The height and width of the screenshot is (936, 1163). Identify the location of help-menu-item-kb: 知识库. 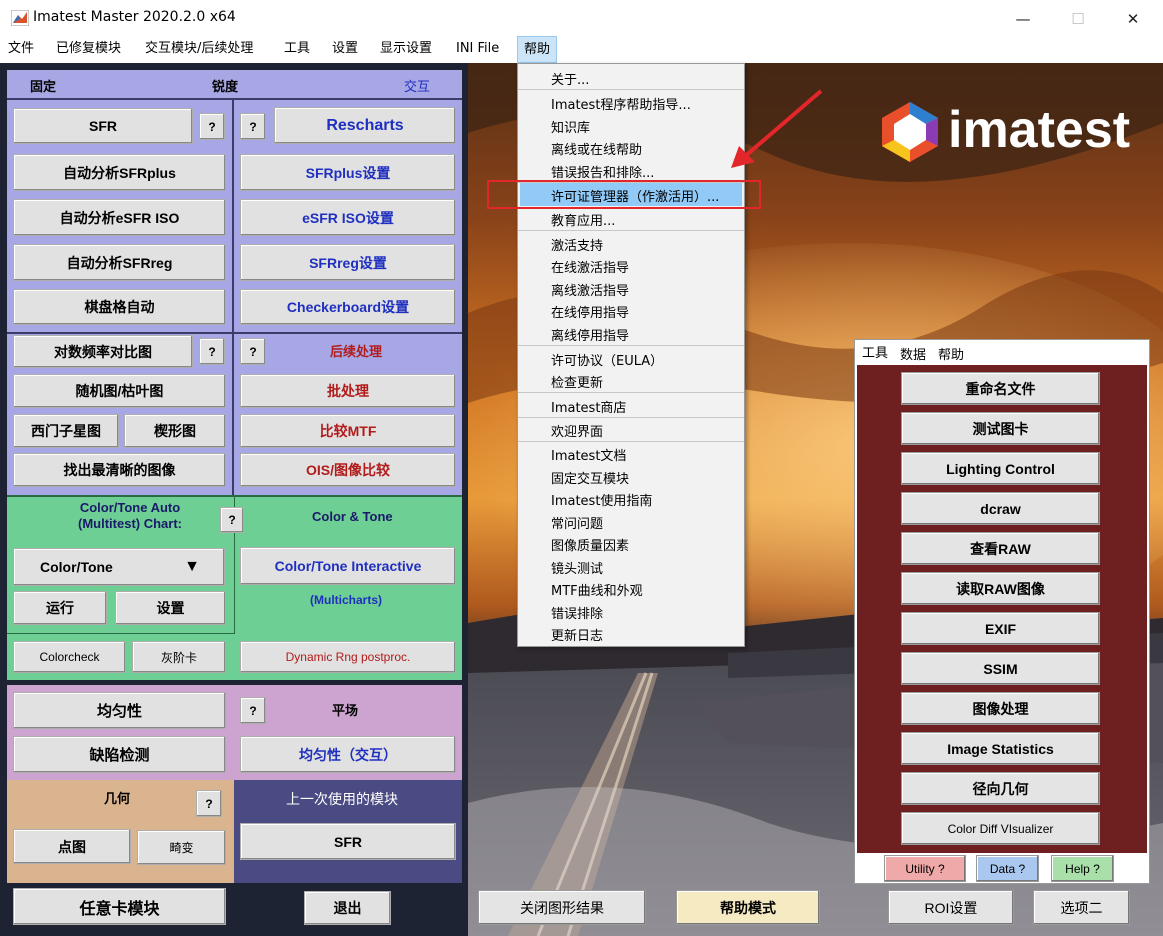
(570, 126).